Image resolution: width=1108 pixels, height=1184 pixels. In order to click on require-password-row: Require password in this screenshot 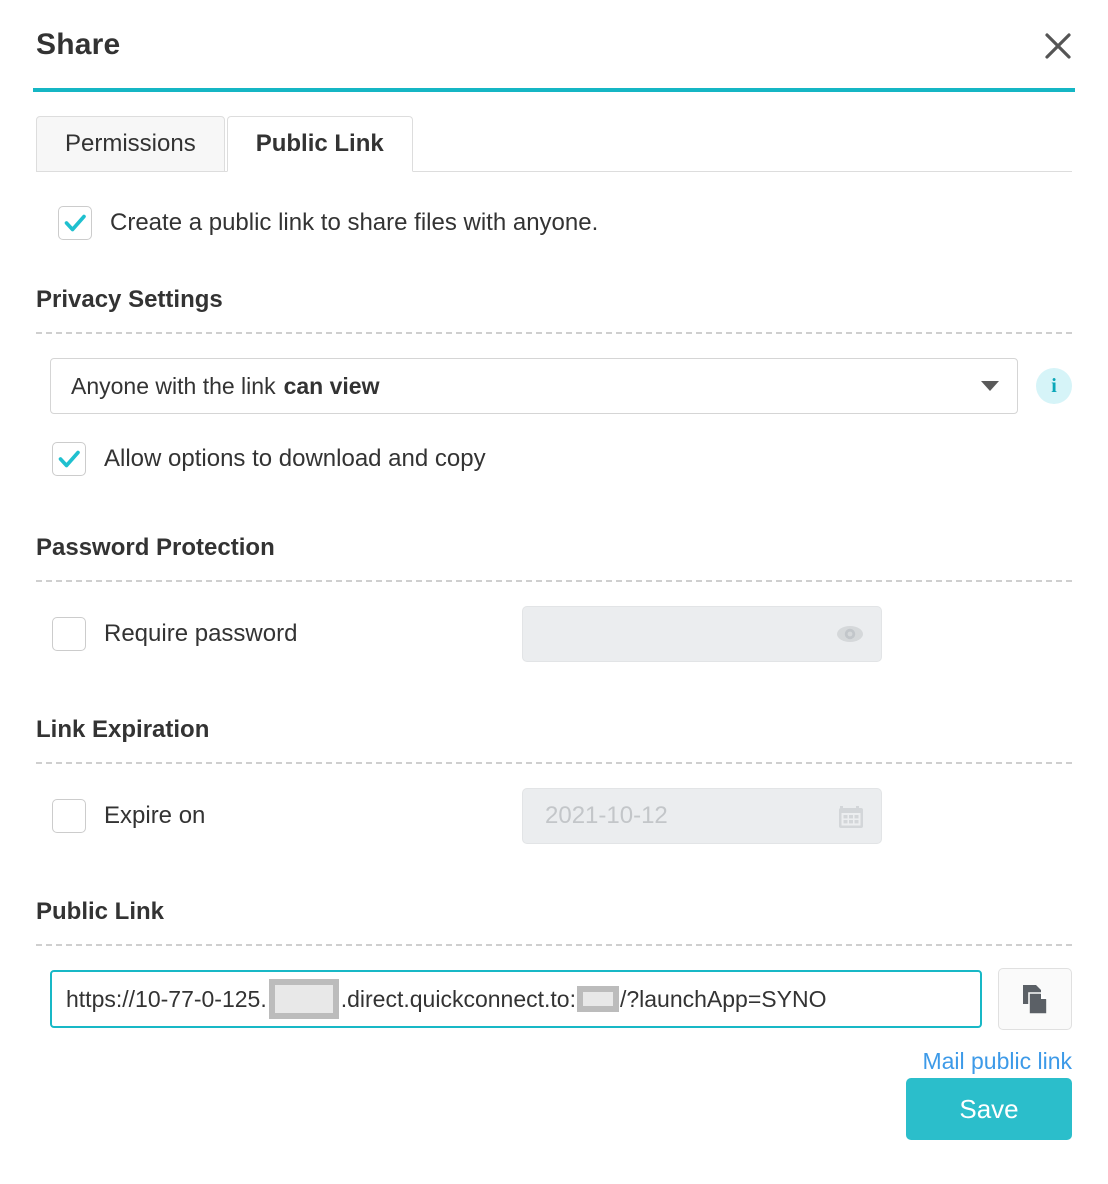, I will do `click(554, 634)`.